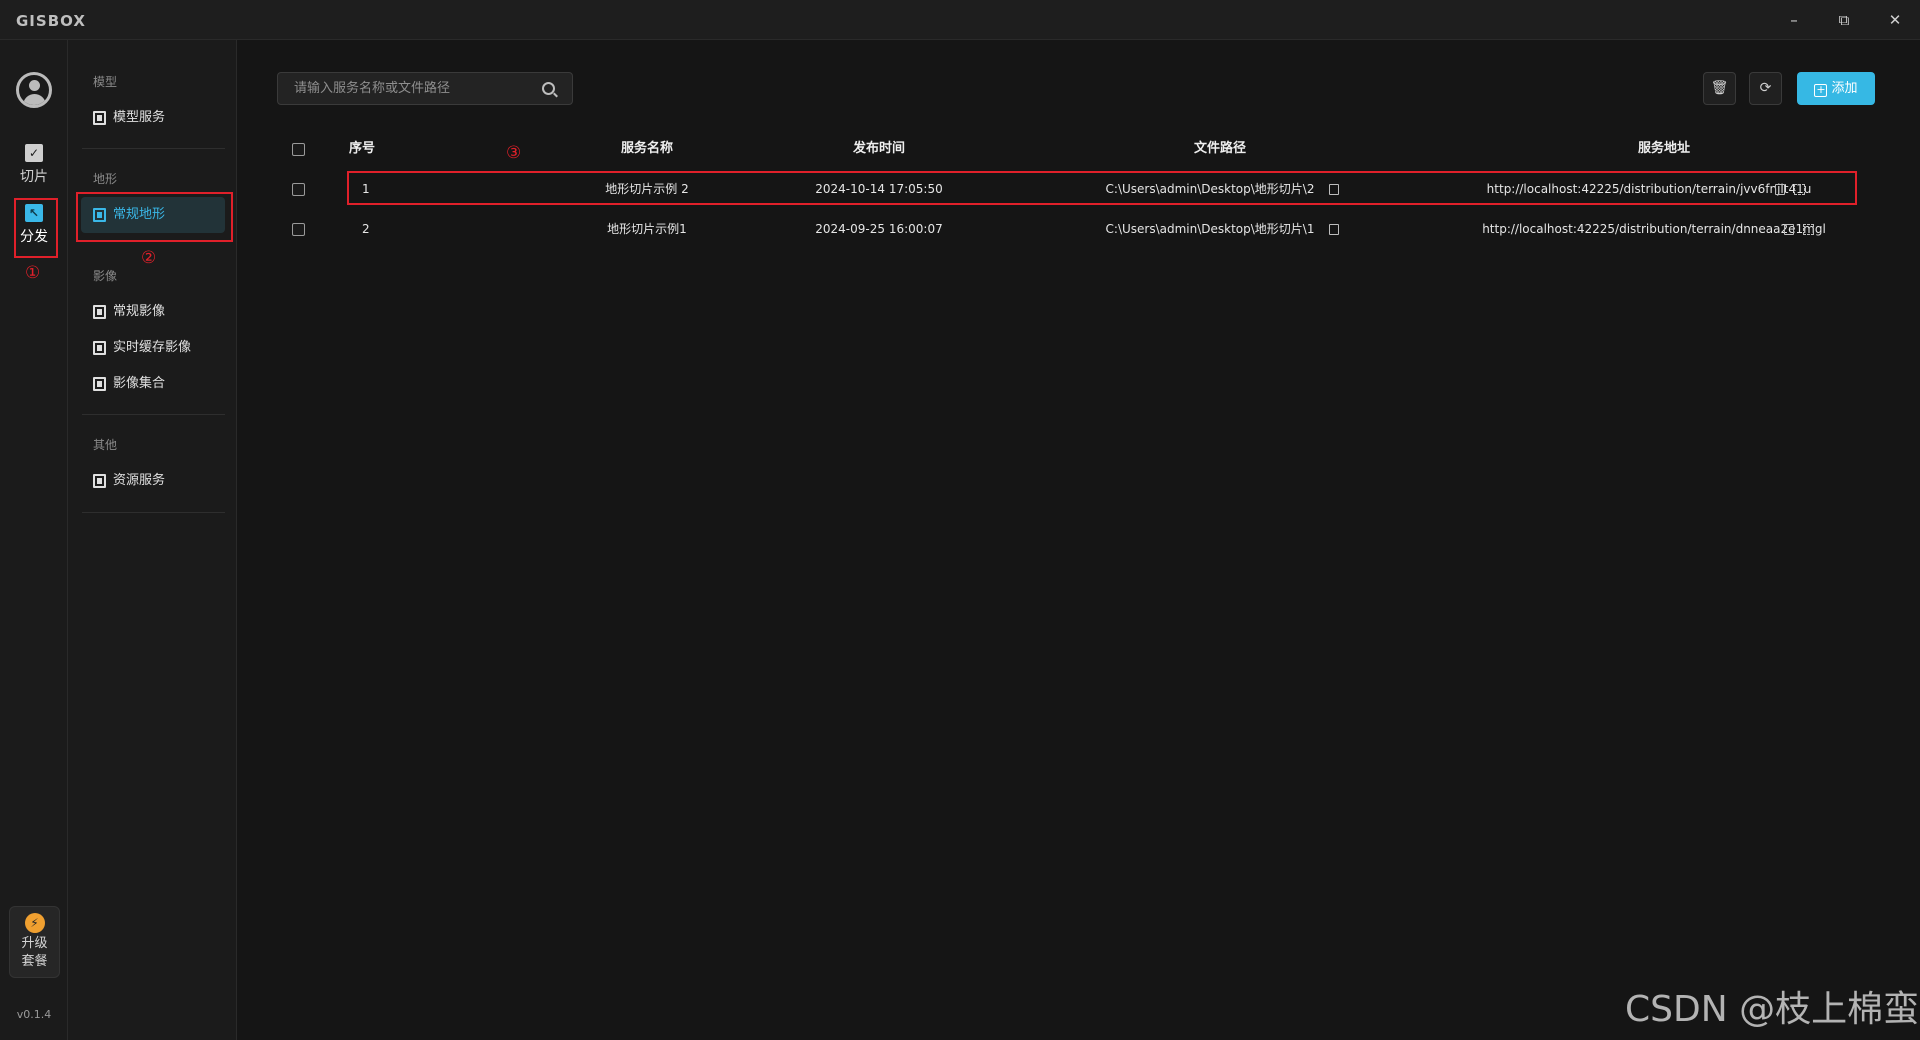 This screenshot has height=1040, width=1920. I want to click on annotation-number-1: ①, so click(33, 273).